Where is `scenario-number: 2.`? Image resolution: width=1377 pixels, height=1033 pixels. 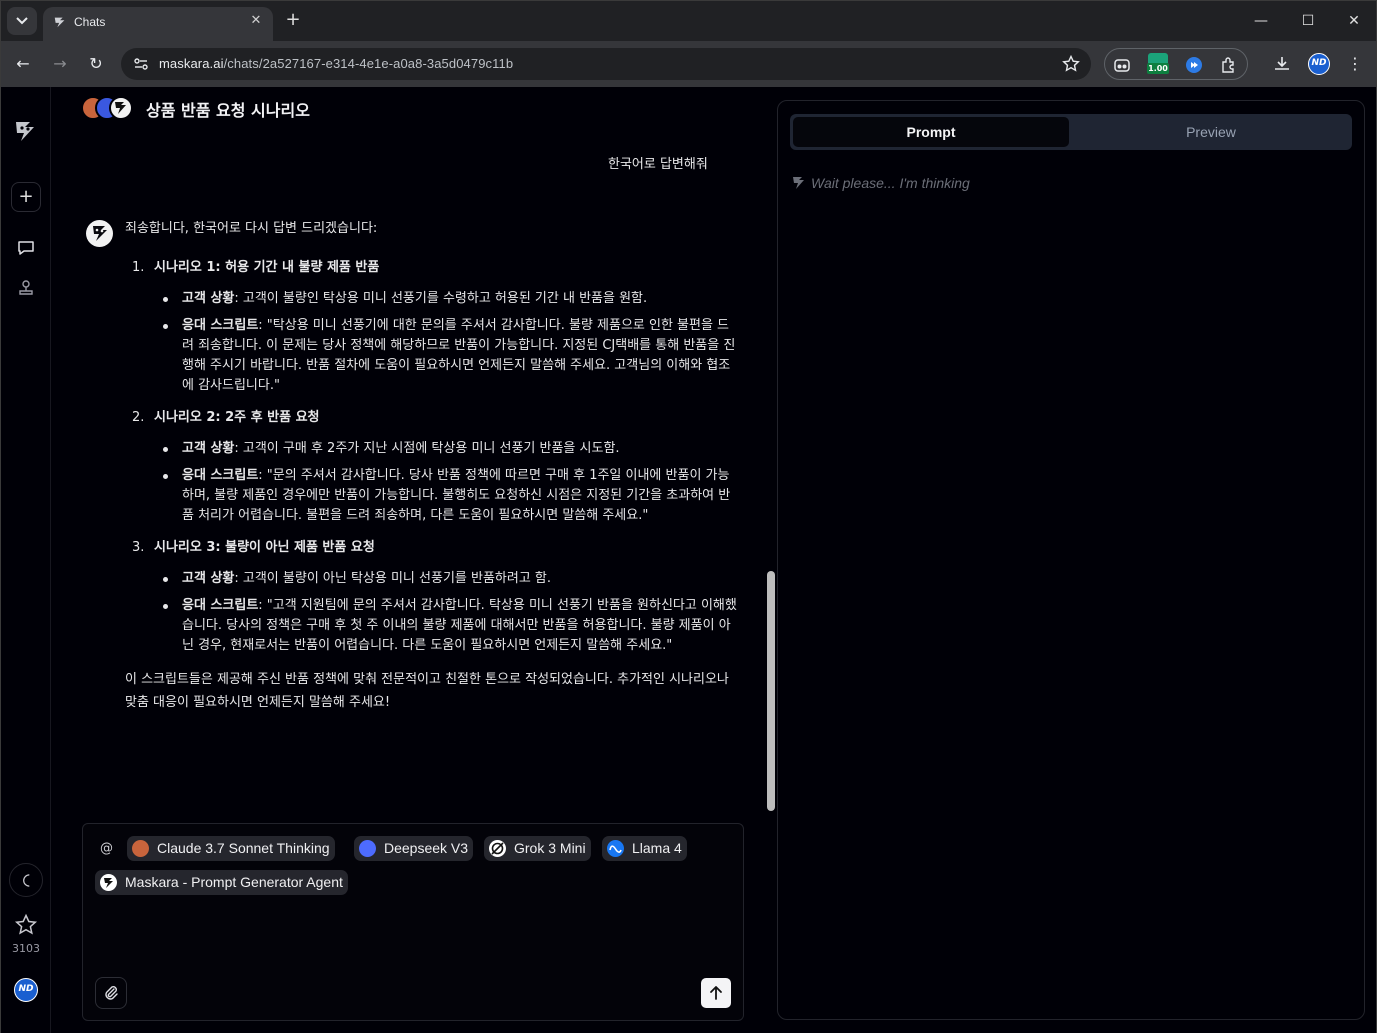 scenario-number: 2. is located at coordinates (138, 417).